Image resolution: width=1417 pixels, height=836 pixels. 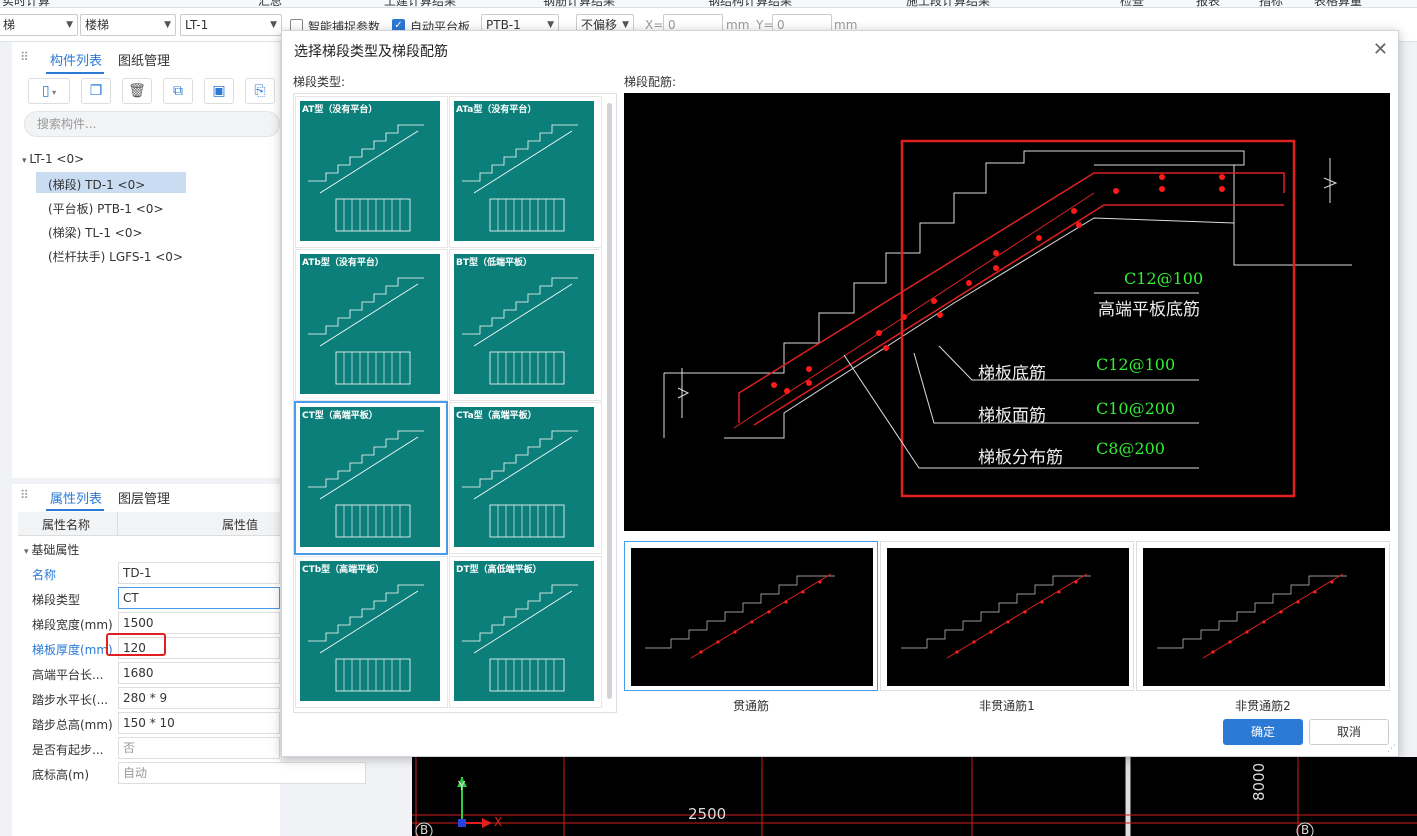 I want to click on tree-item-tl: (梯梁) TL-1 <0>, so click(x=95, y=232).